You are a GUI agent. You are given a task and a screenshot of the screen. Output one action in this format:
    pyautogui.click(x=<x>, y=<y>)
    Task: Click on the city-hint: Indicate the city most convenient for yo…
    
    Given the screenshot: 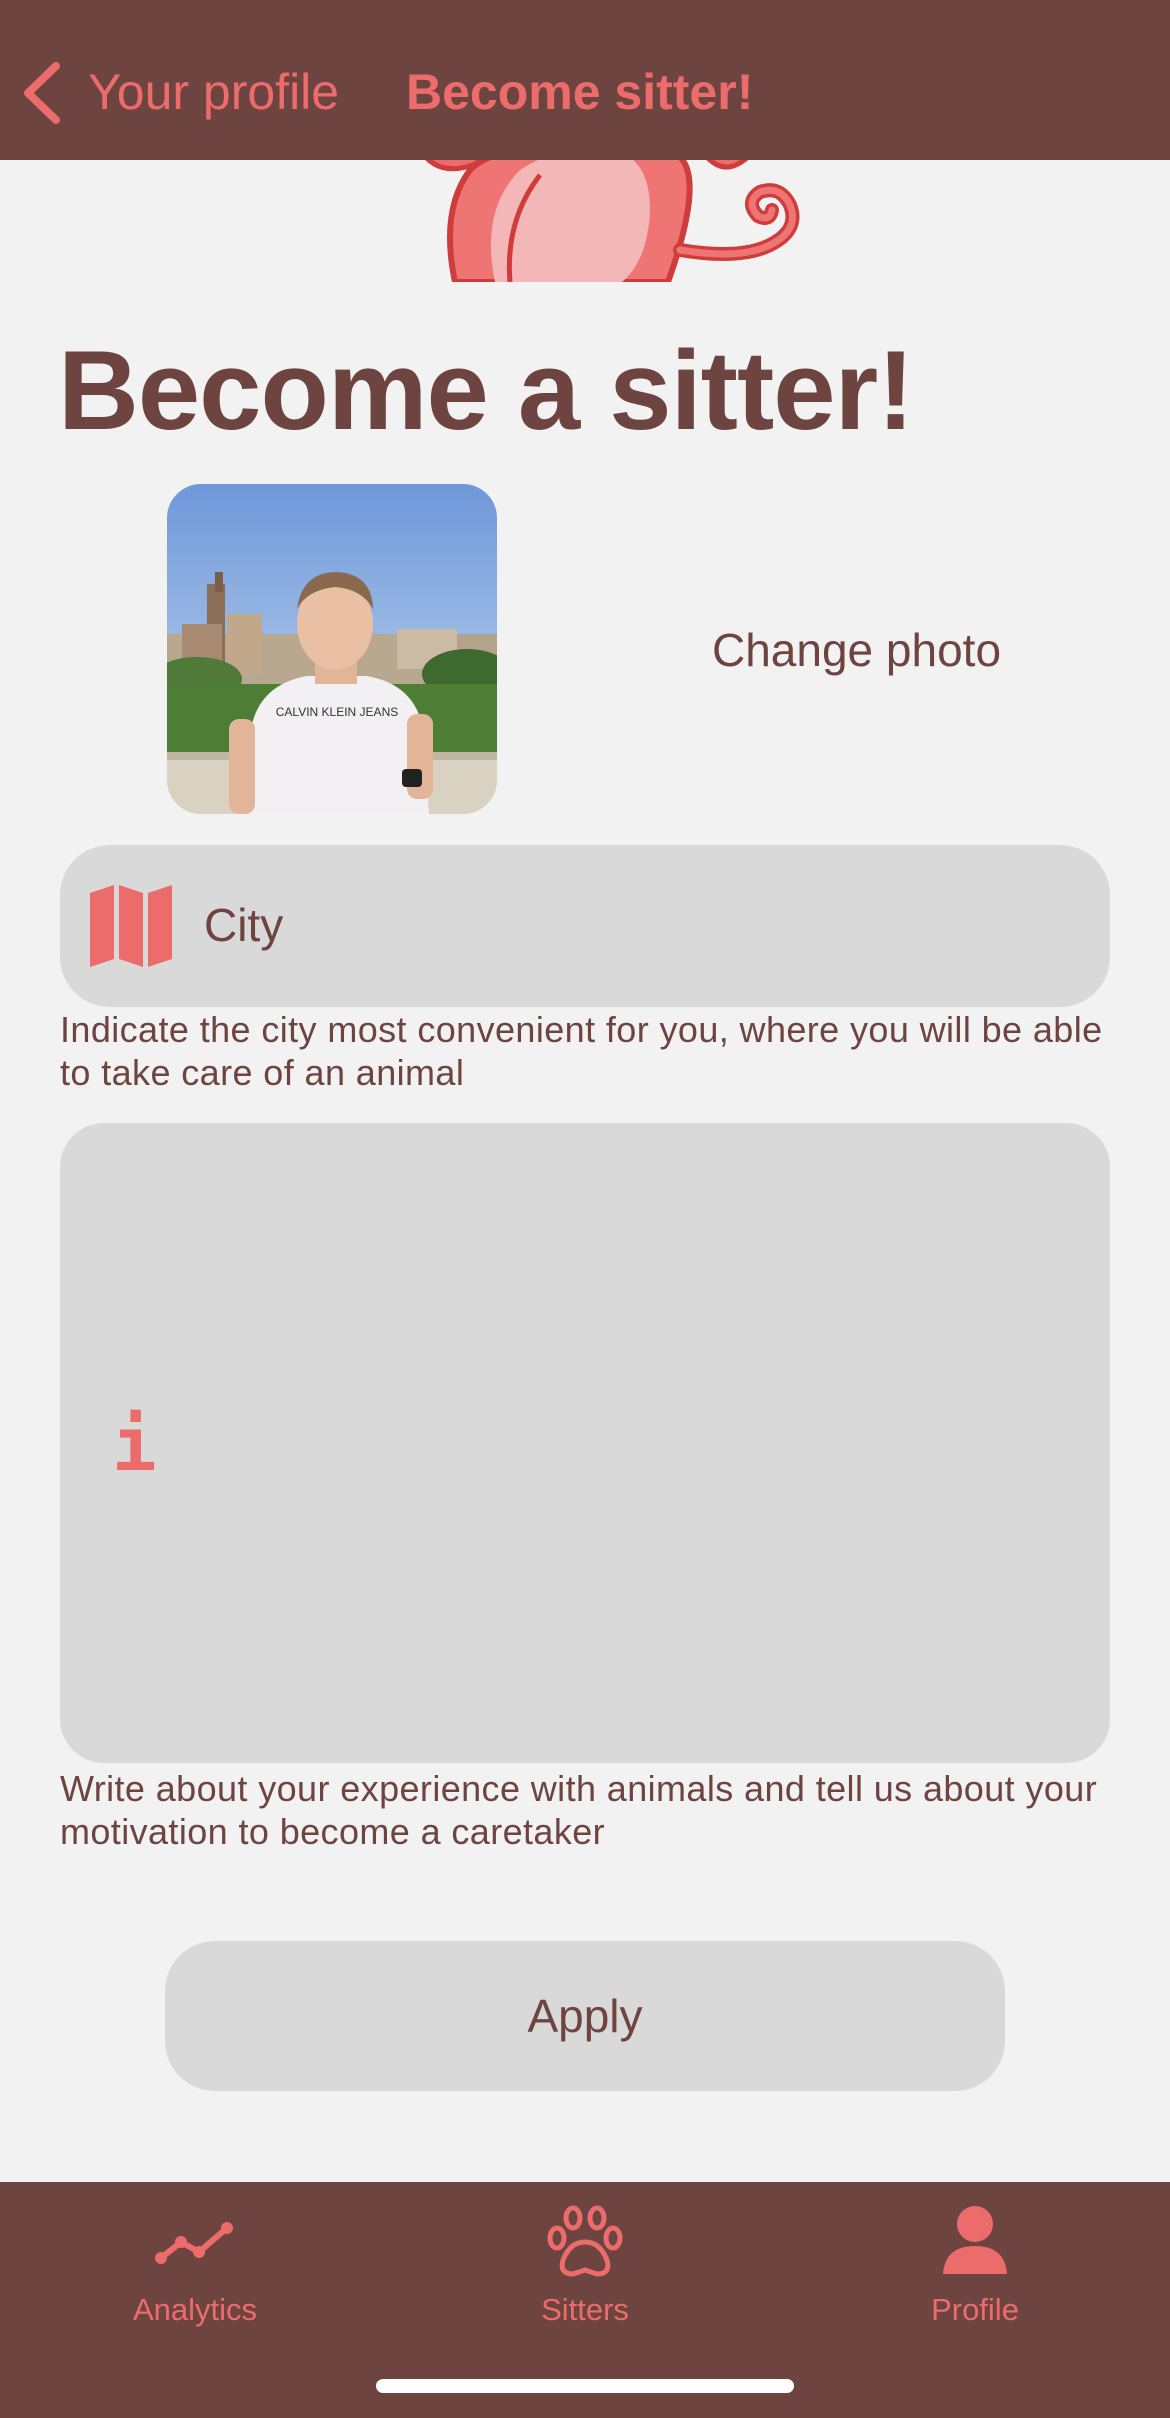 What is the action you would take?
    pyautogui.click(x=581, y=1051)
    